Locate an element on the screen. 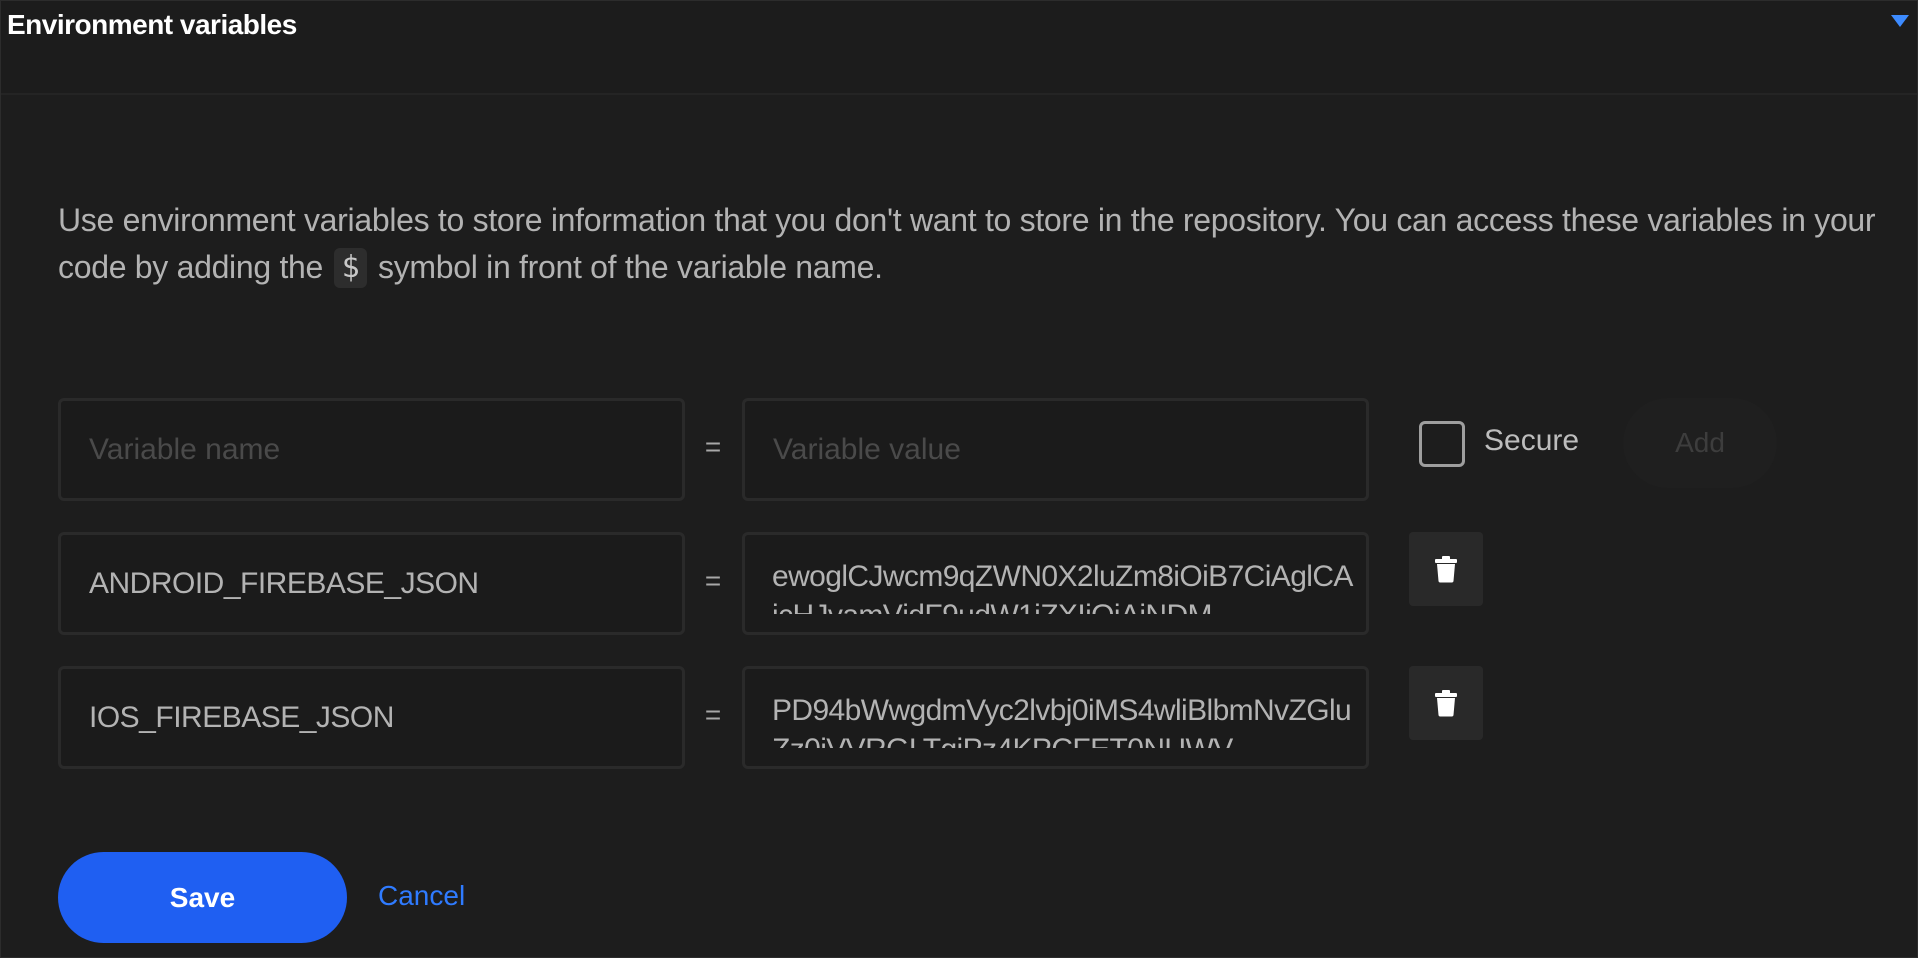 The height and width of the screenshot is (965, 1920). section-header: Environment variables is located at coordinates (959, 48).